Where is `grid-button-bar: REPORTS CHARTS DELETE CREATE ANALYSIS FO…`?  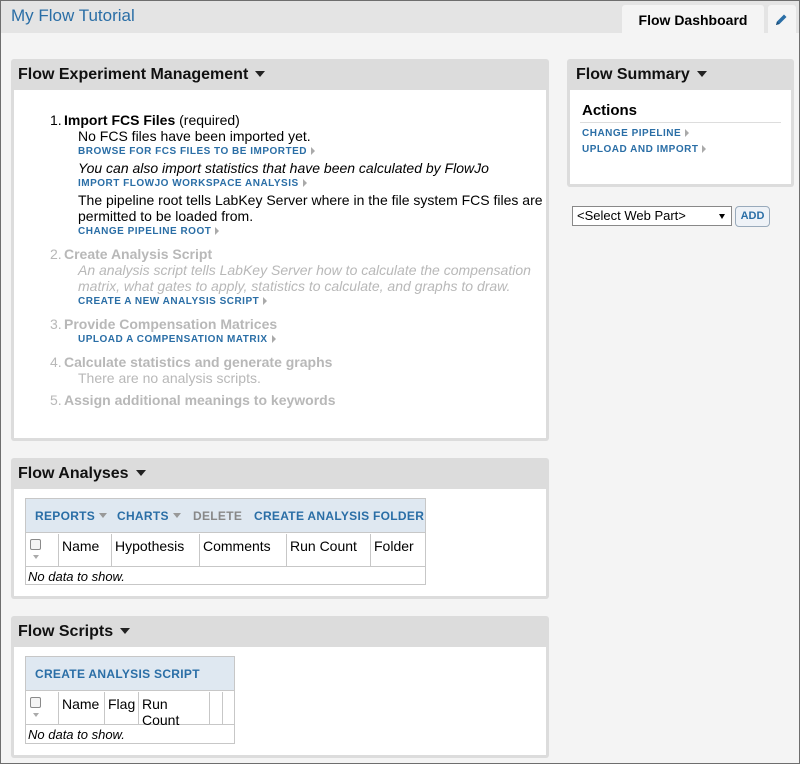
grid-button-bar: REPORTS CHARTS DELETE CREATE ANALYSIS FO… is located at coordinates (225, 516).